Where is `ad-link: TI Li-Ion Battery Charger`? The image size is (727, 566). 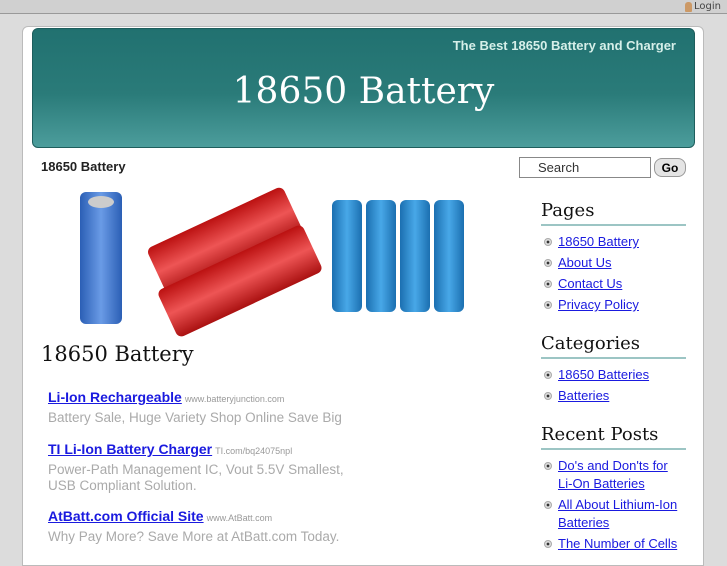
ad-link: TI Li-Ion Battery Charger is located at coordinates (130, 449).